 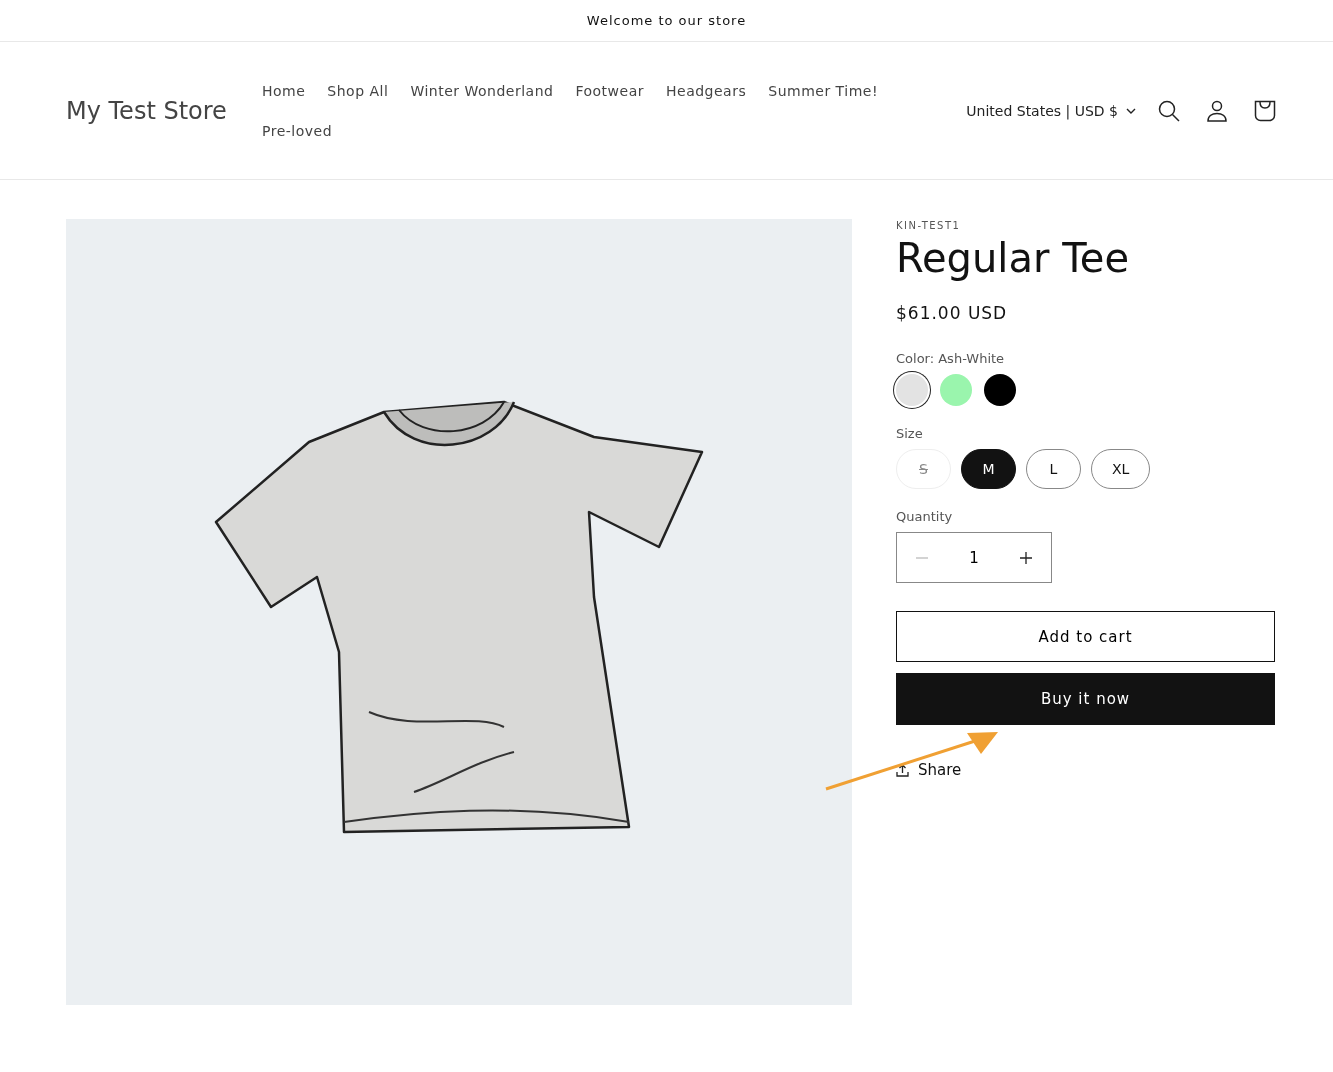 What do you see at coordinates (712, 90) in the screenshot?
I see `nav-link: Headgears` at bounding box center [712, 90].